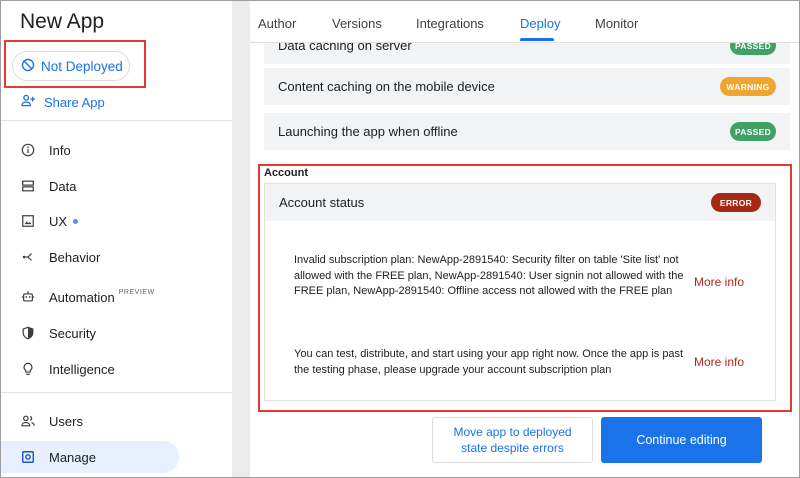 Image resolution: width=800 pixels, height=478 pixels. Describe the element at coordinates (386, 86) in the screenshot. I see `check-label: Content caching on the mobile device` at that location.